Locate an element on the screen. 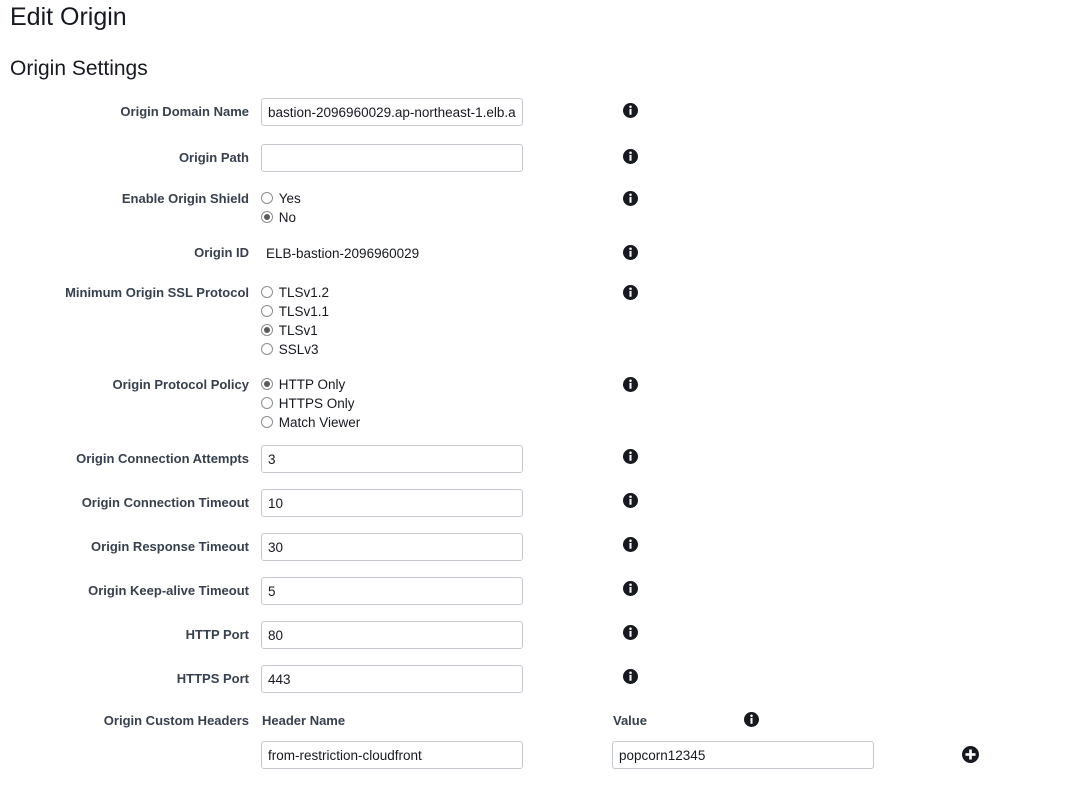  custom-header-value-input is located at coordinates (743, 755).